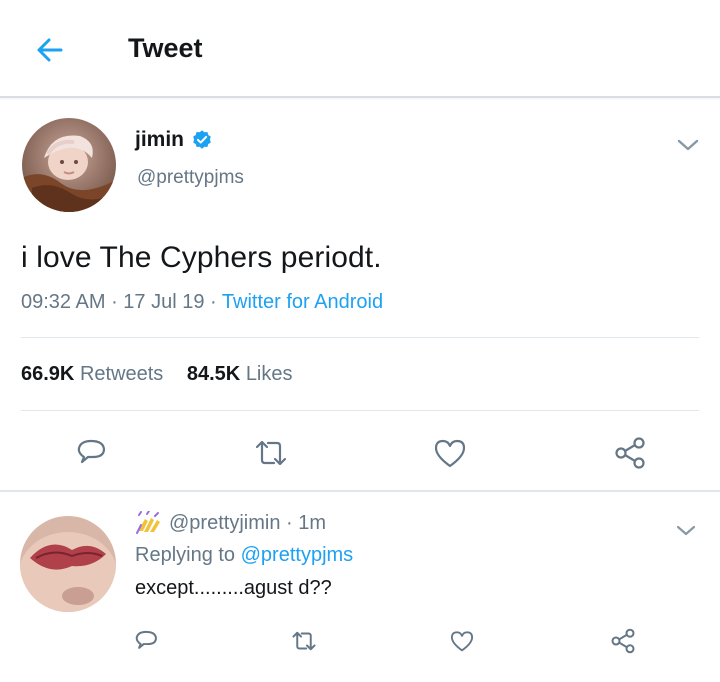  I want to click on reply-author-row: @prettyjimin · 1m, so click(230, 523).